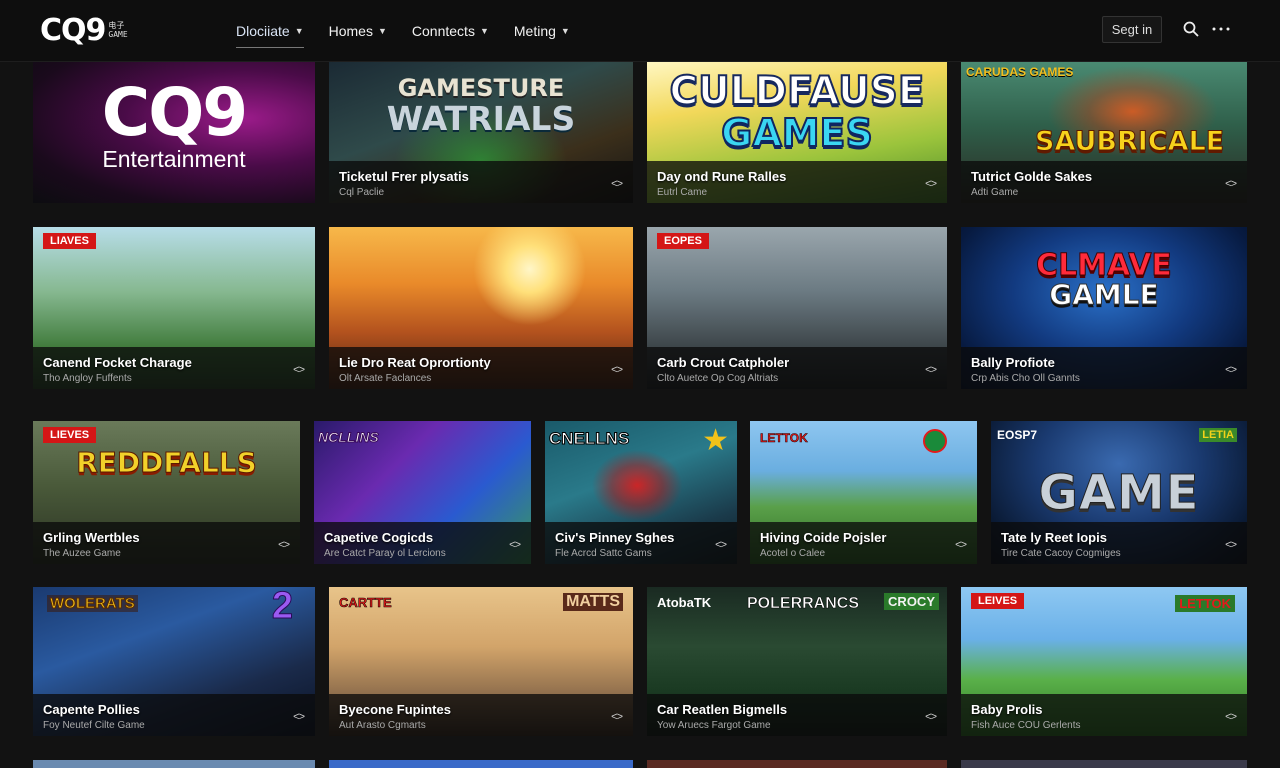 The height and width of the screenshot is (768, 1280). Describe the element at coordinates (935, 441) in the screenshot. I see `award-icon` at that location.